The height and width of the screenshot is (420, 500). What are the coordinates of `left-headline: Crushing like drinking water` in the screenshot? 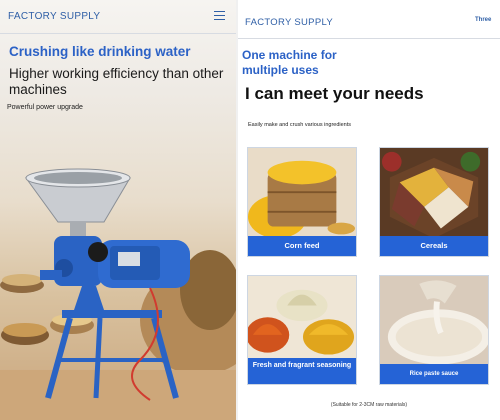 It's located at (100, 51).